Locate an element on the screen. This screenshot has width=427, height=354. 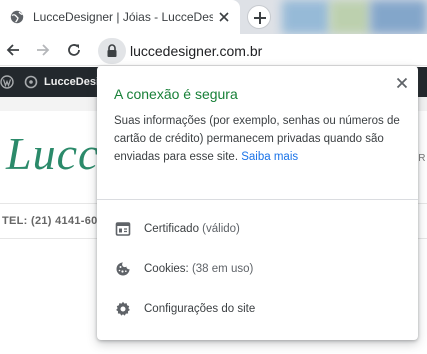
wordpress-logo-icon is located at coordinates (7, 82).